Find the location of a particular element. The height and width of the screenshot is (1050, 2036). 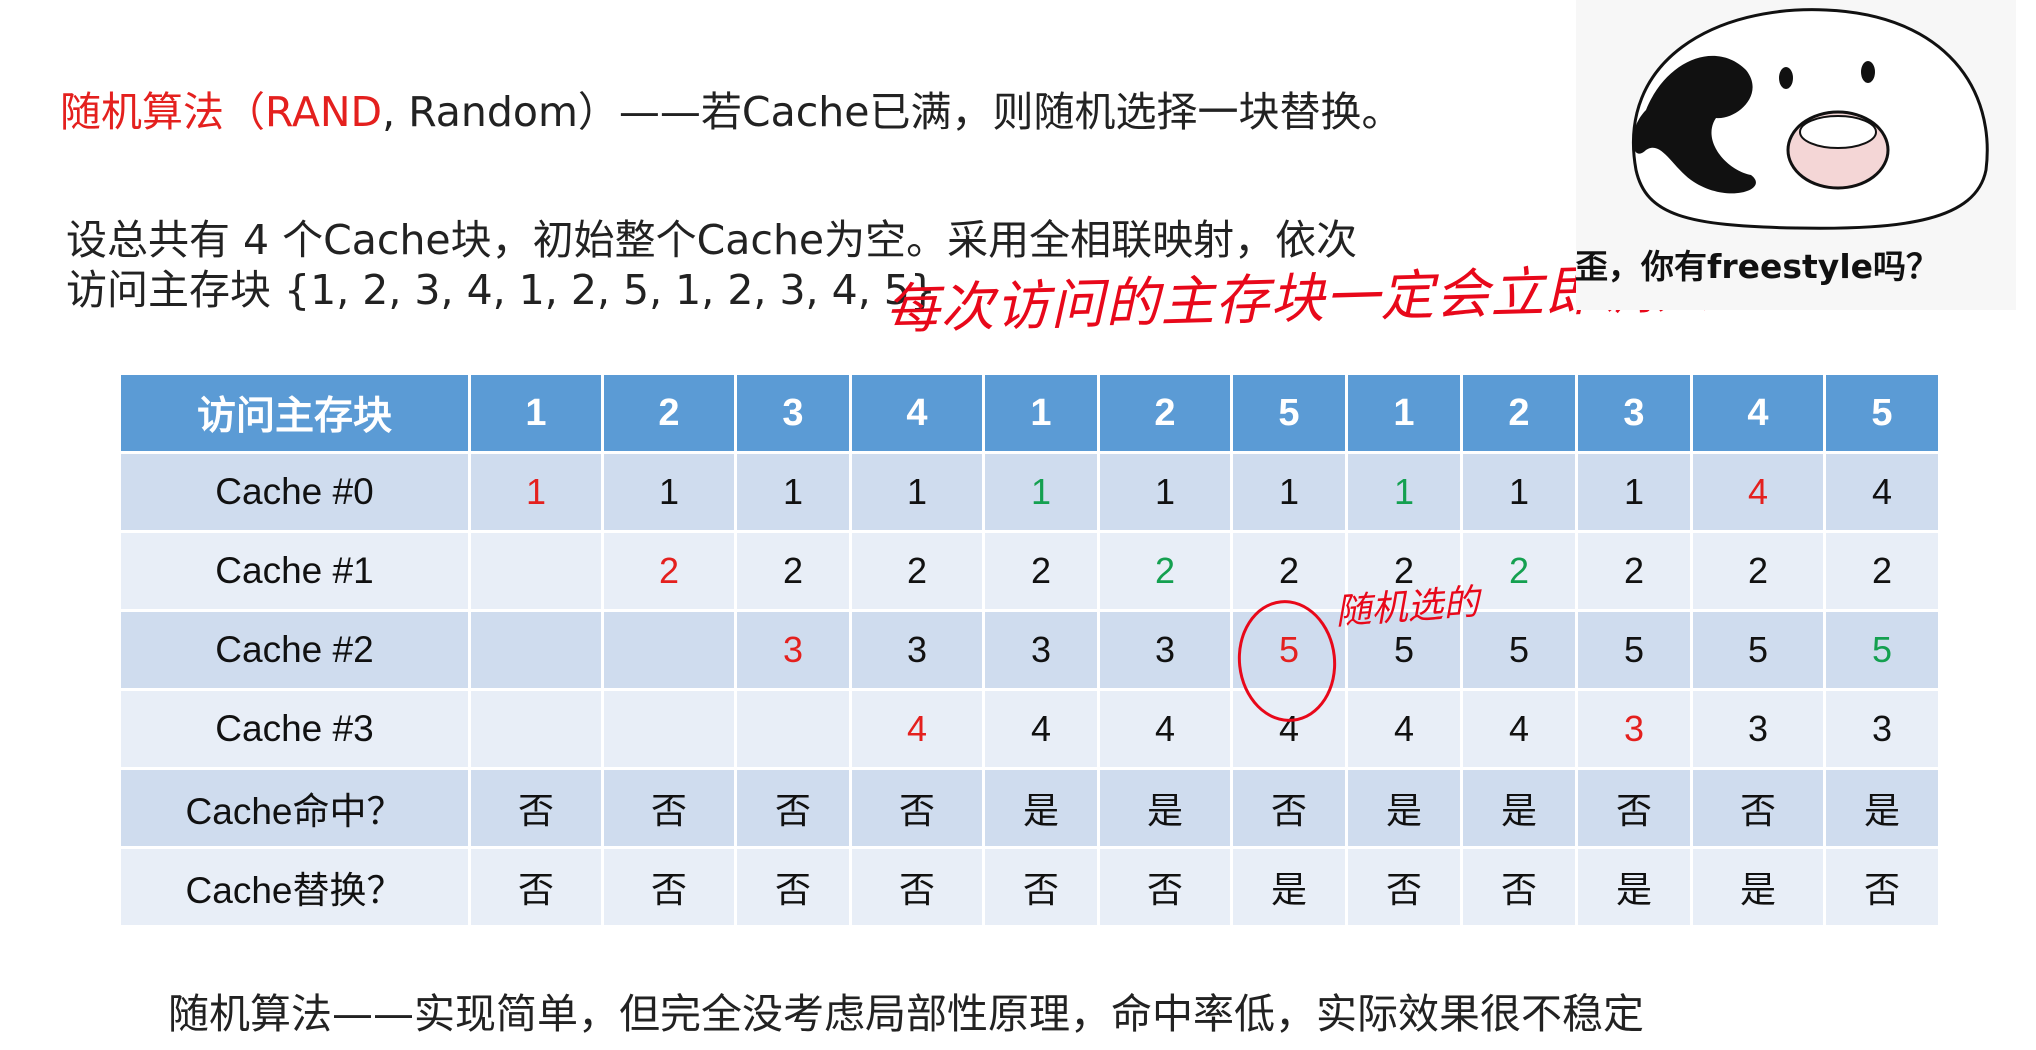

table-row: Cache命中？ 否 否 否 否 是 是 否 是 是 否 否 是 is located at coordinates (1029, 808).